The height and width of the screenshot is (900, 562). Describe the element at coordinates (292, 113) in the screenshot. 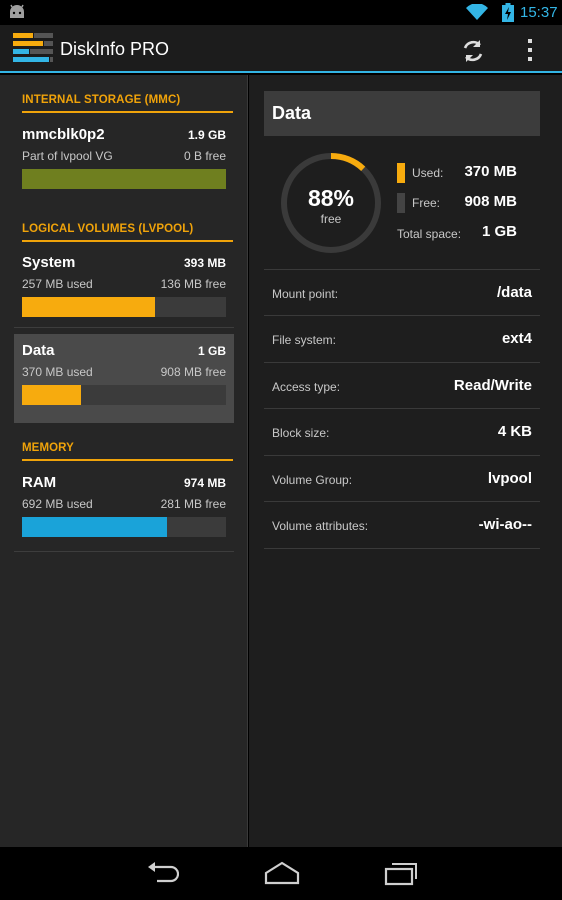

I see `detail-title: Data` at that location.